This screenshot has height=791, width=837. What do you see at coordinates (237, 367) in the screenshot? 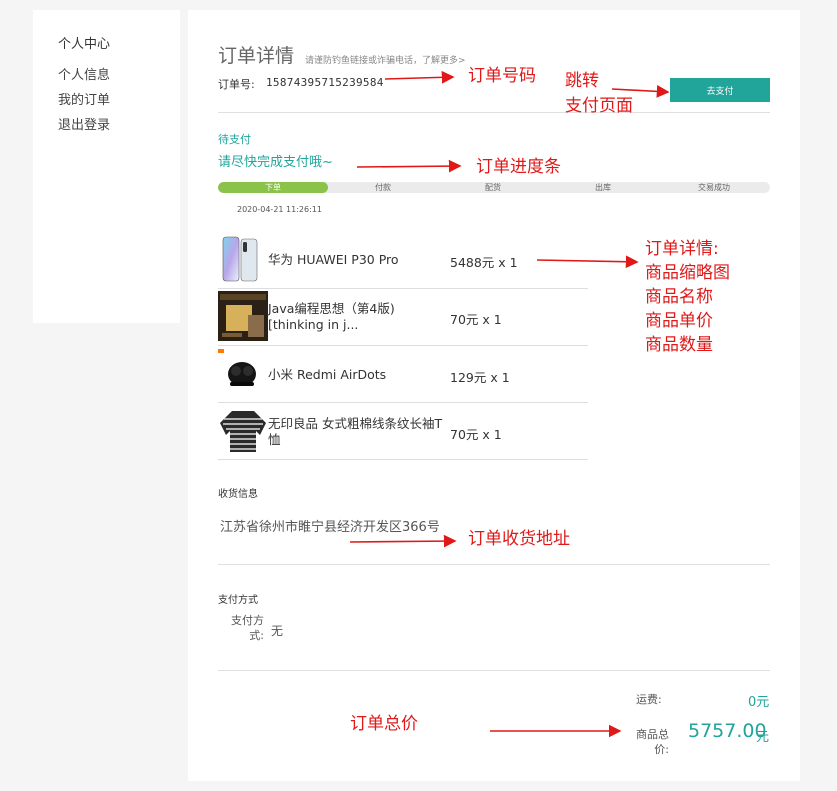
I see `earbuds-thumbnail-icon` at bounding box center [237, 367].